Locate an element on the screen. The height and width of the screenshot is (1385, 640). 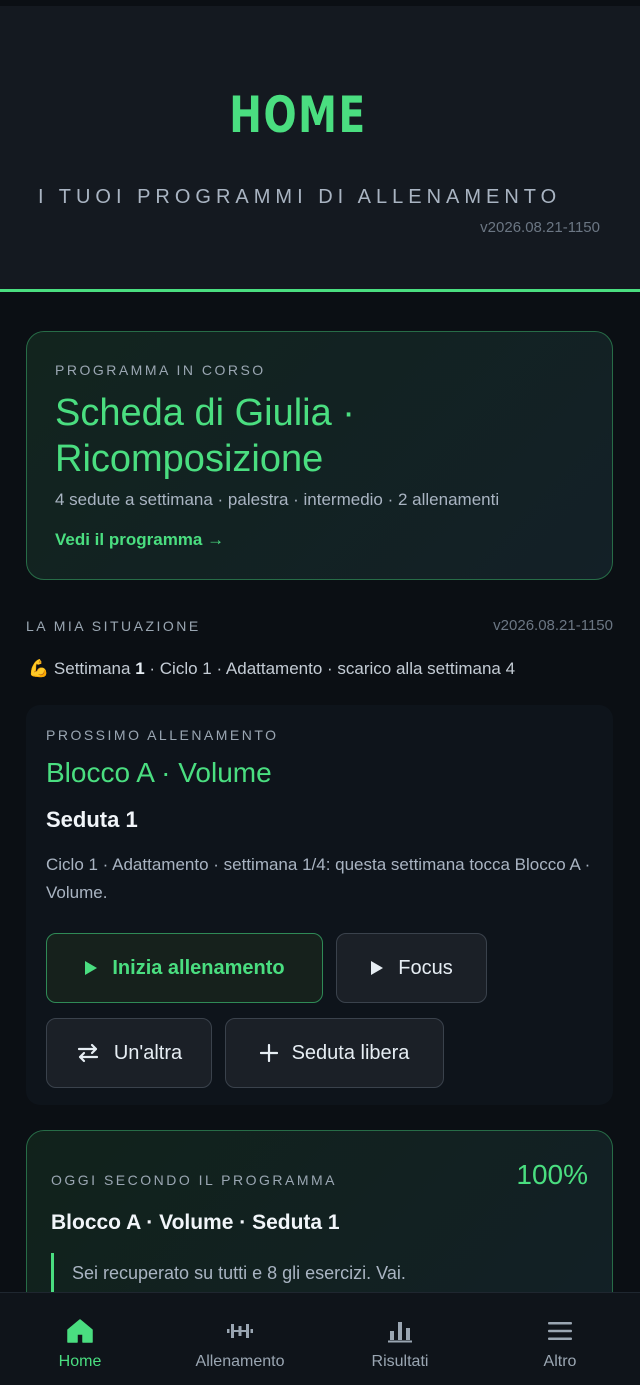
next-session-title: Seduta 1 is located at coordinates (92, 819).